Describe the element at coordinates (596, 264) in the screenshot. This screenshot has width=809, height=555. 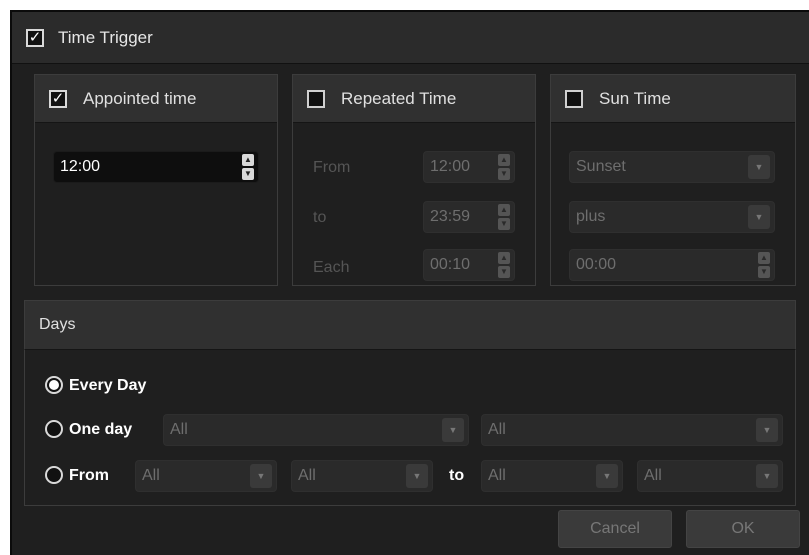
I see `sun-offset-value: 00:00` at that location.